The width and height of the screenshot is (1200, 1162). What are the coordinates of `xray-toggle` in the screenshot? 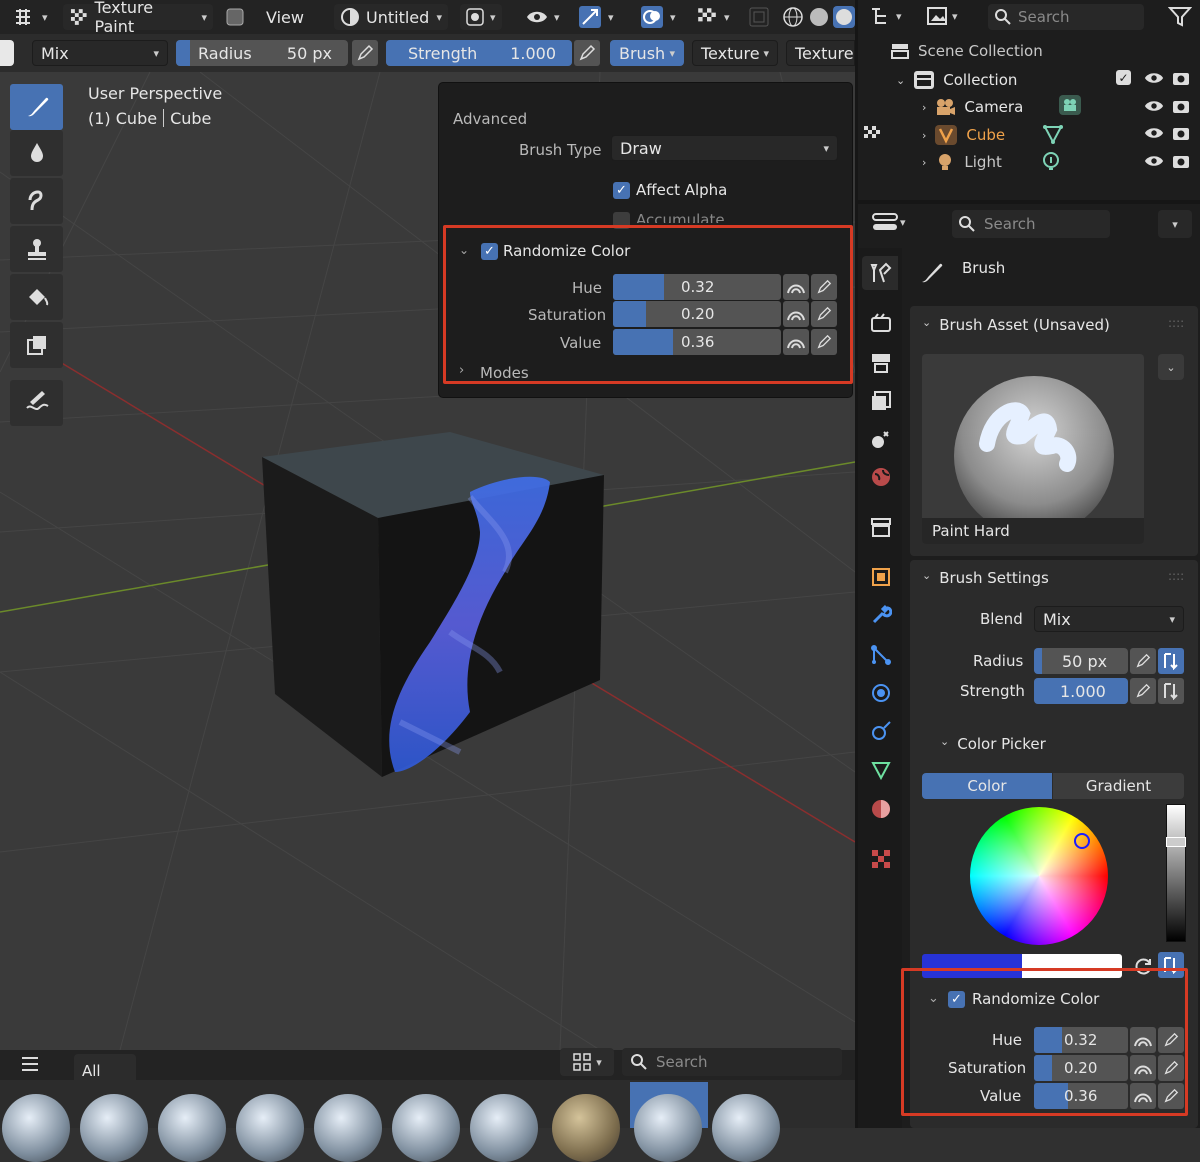 It's located at (235, 17).